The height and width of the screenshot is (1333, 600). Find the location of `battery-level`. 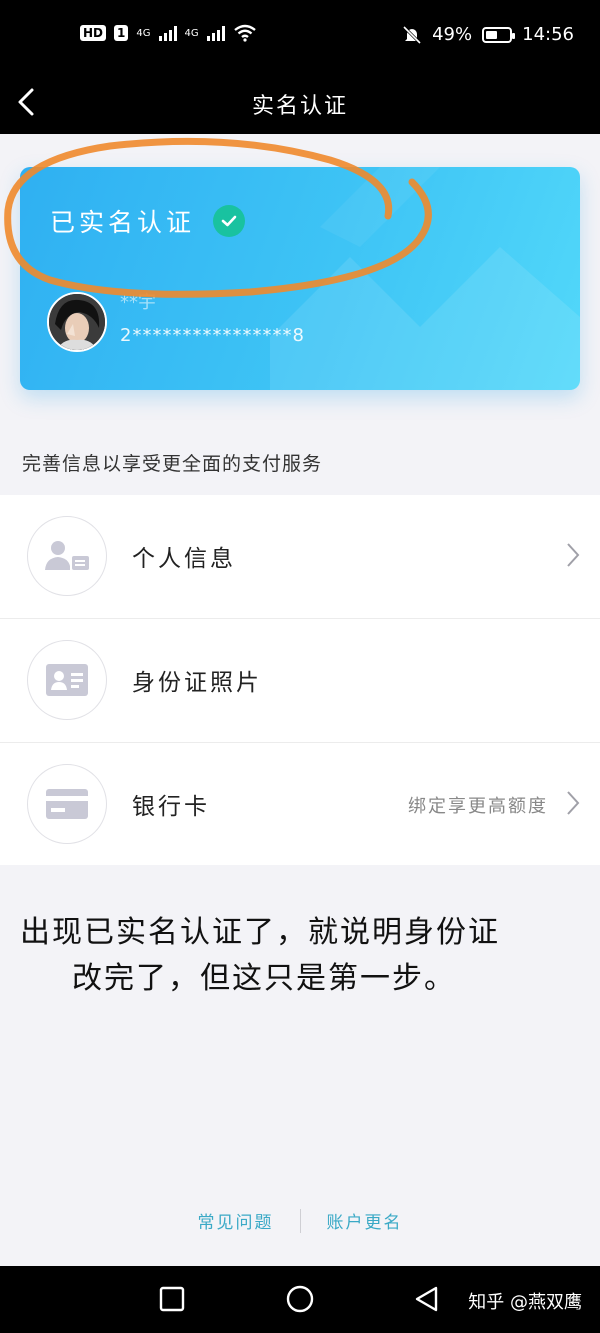

battery-level is located at coordinates (491, 34).